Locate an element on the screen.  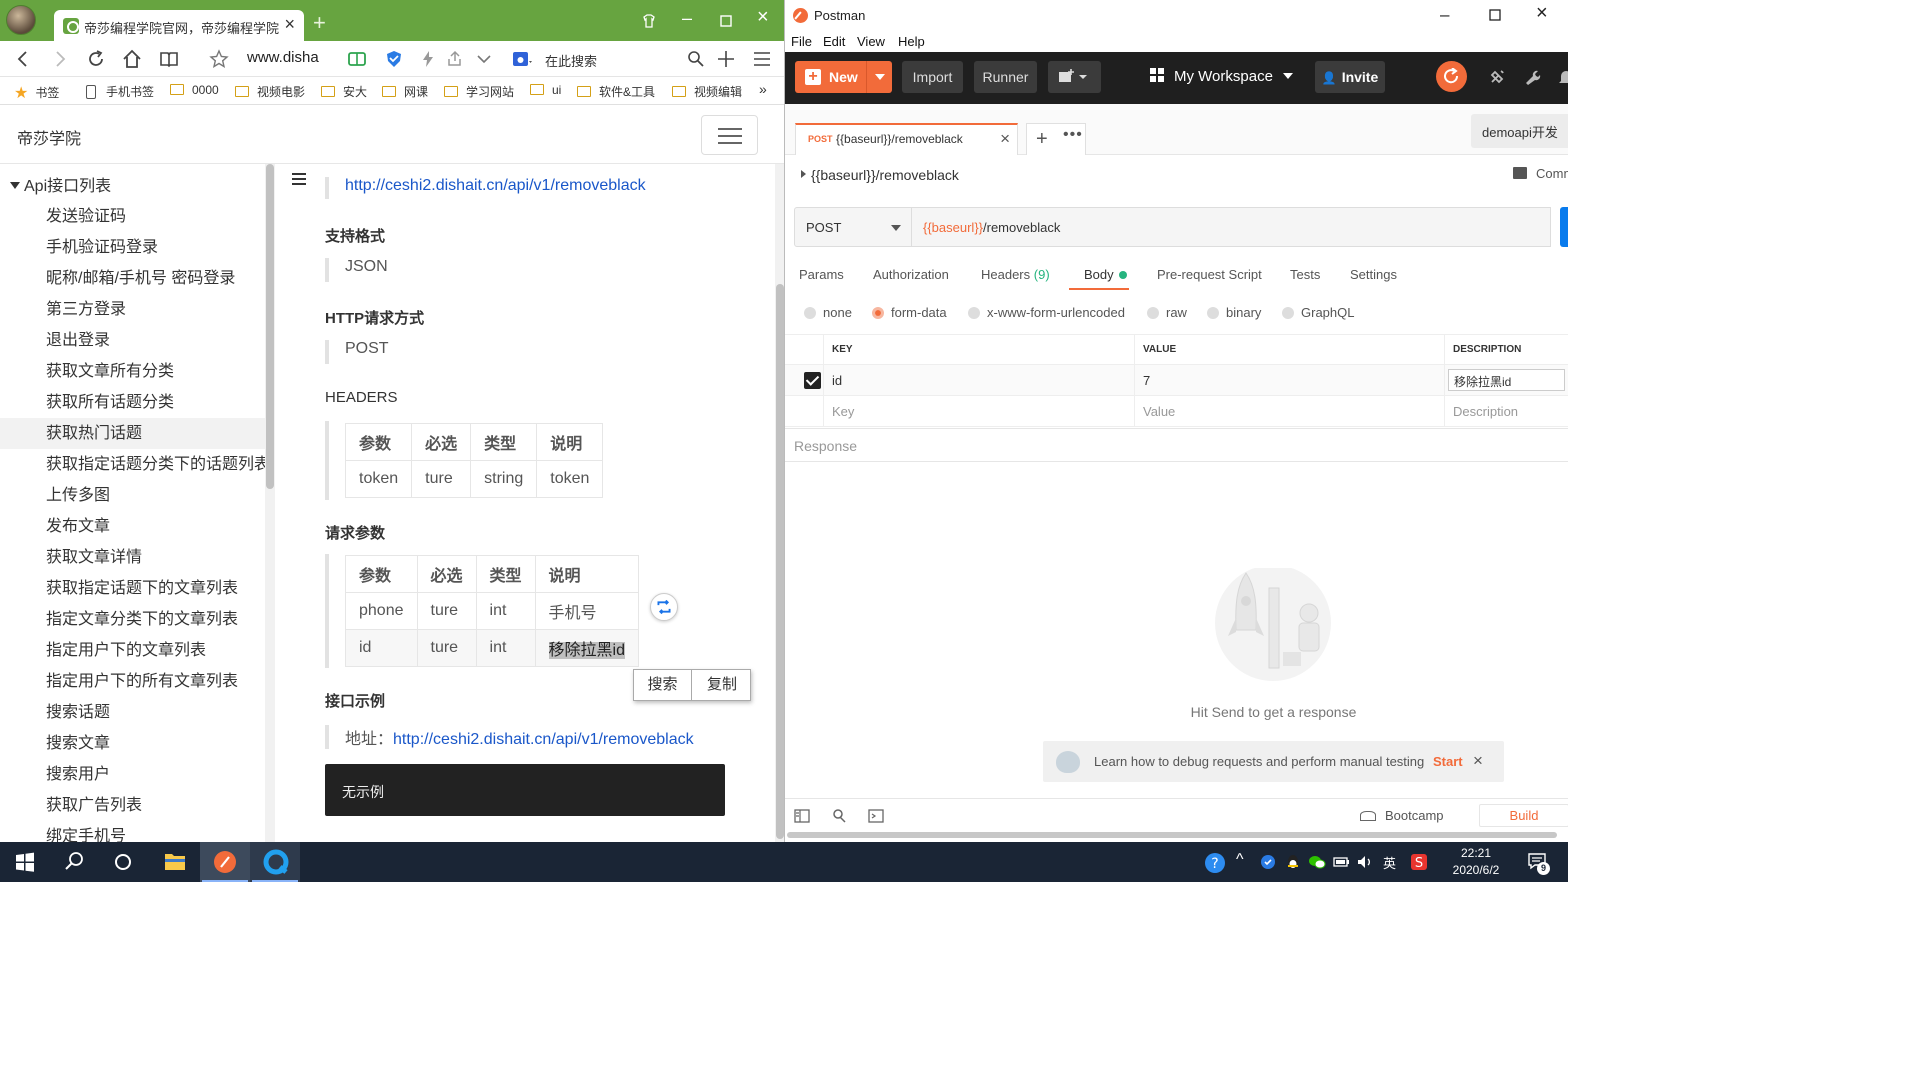
sogou-icon: S is located at coordinates (1419, 862).